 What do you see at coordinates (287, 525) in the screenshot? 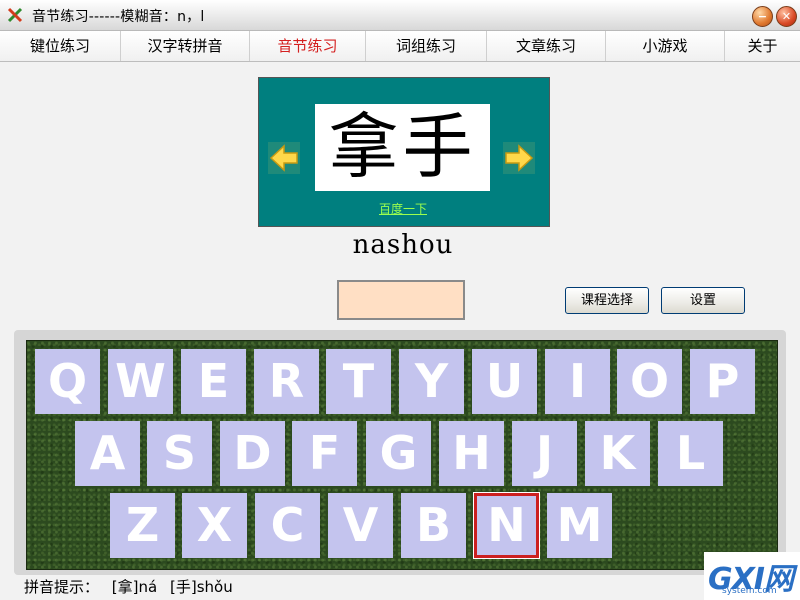
I see `key-c: C` at bounding box center [287, 525].